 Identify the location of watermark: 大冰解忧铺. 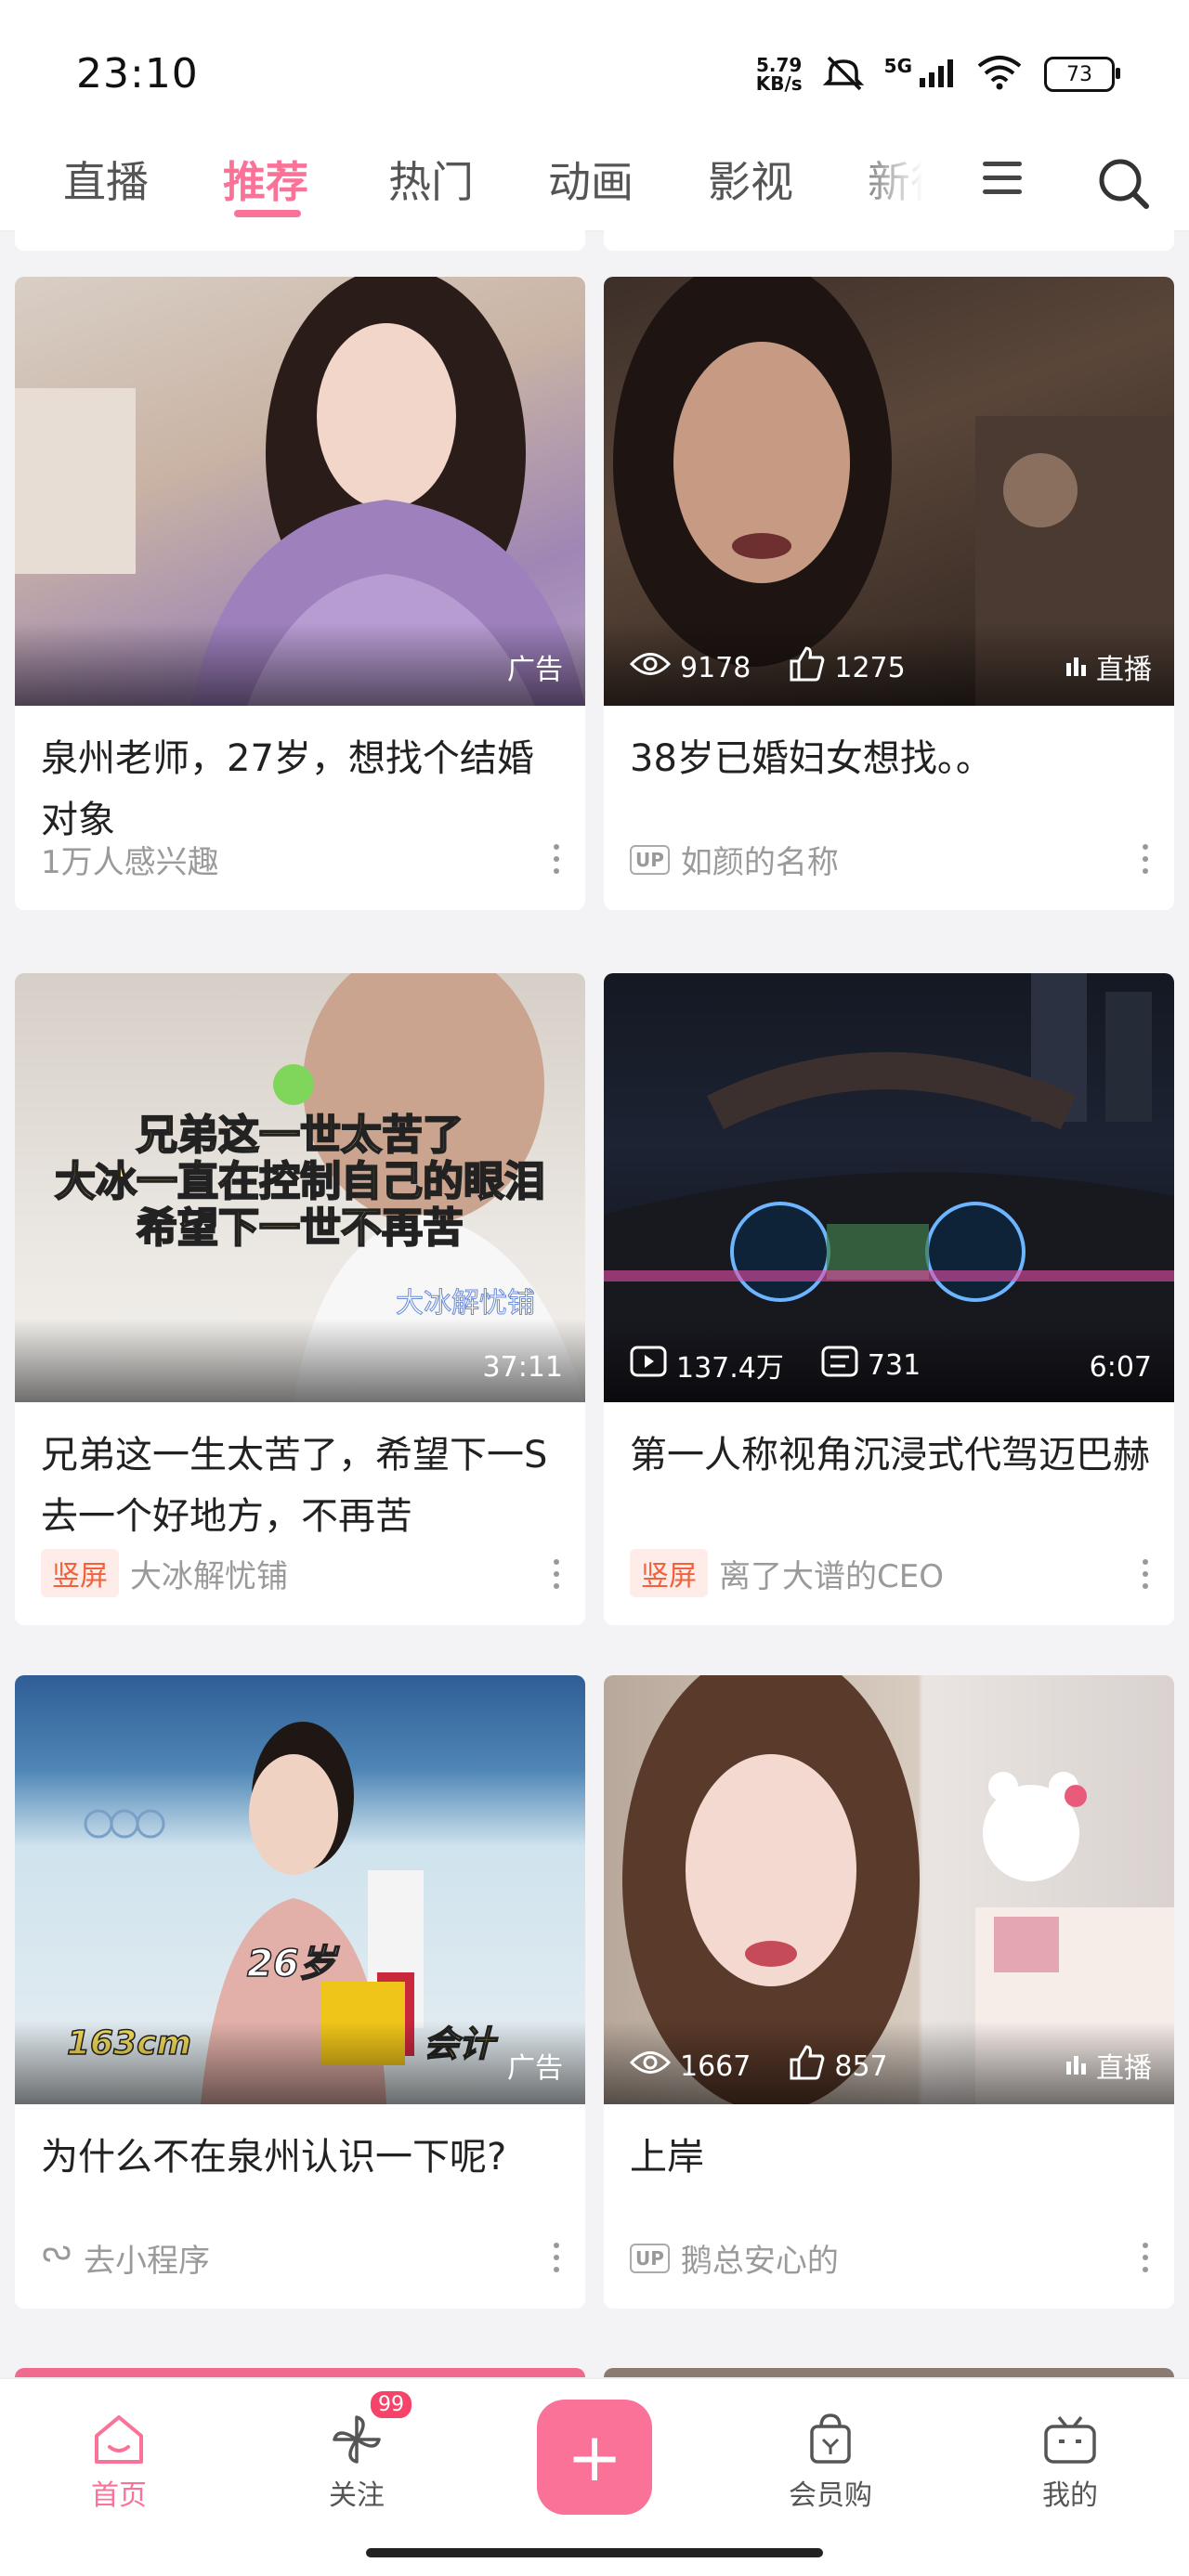
(466, 1304).